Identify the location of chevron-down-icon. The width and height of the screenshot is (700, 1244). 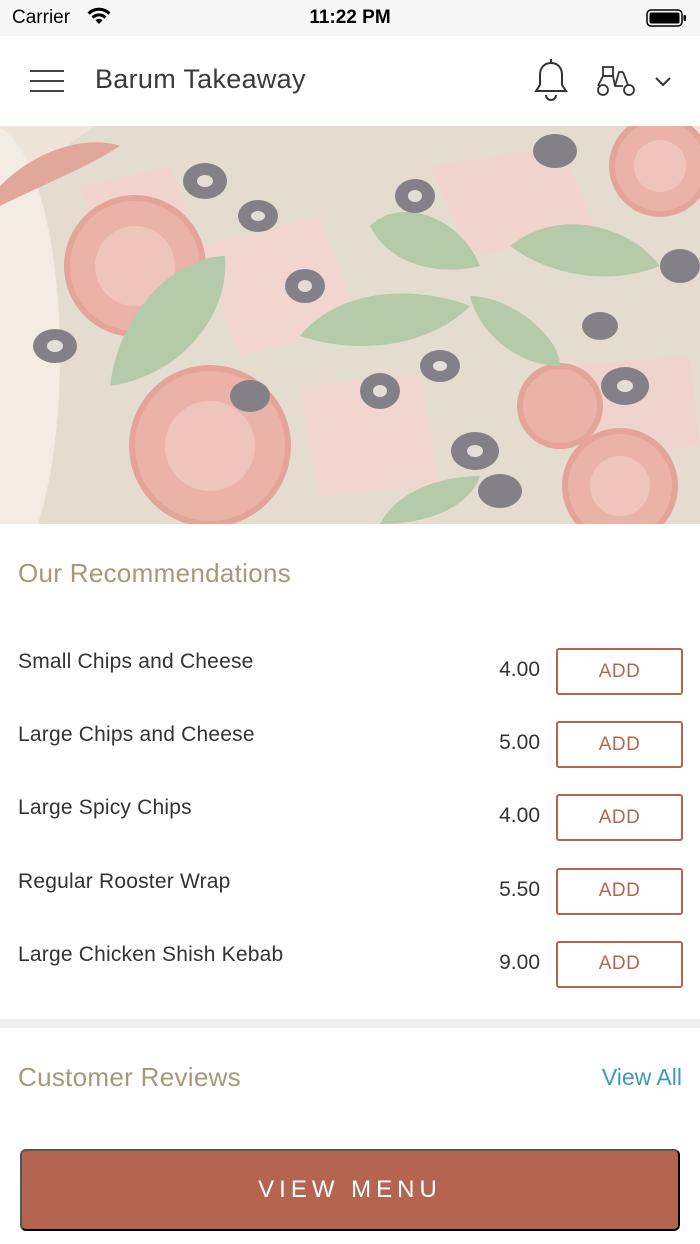
(663, 81).